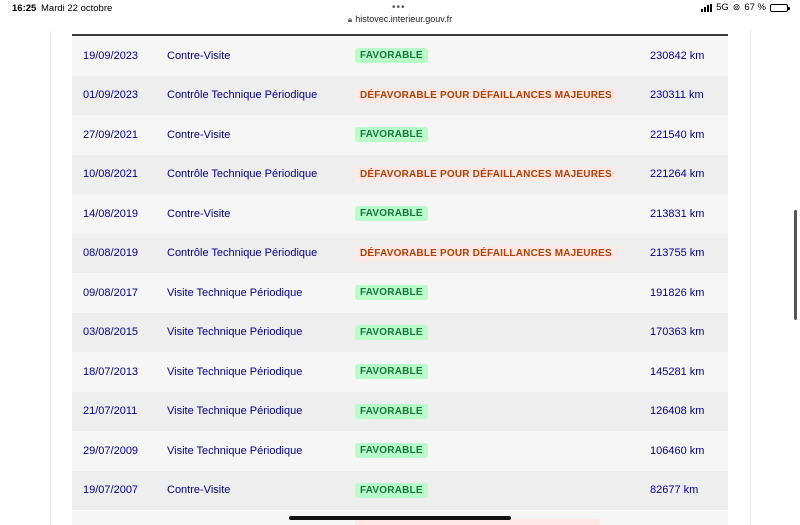  Describe the element at coordinates (111, 490) in the screenshot. I see `inspection-date: 19/07/2007` at that location.